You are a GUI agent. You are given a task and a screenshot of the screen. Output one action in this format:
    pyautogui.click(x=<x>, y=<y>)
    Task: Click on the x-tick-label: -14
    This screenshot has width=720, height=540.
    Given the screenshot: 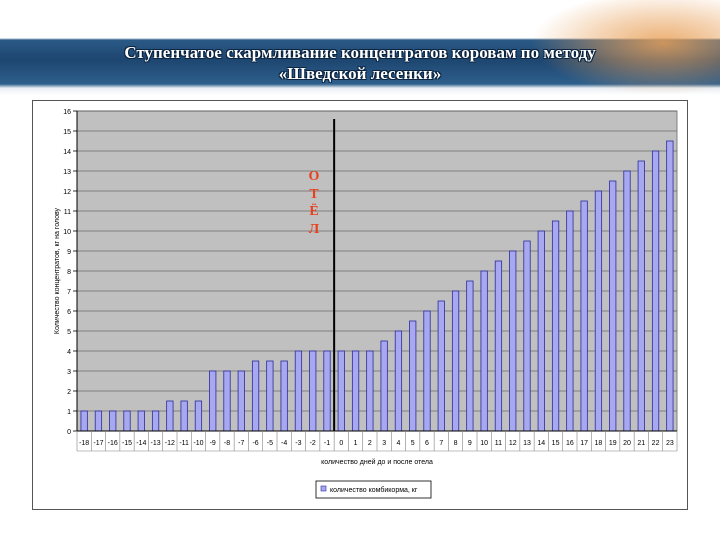 What is the action you would take?
    pyautogui.click(x=141, y=443)
    